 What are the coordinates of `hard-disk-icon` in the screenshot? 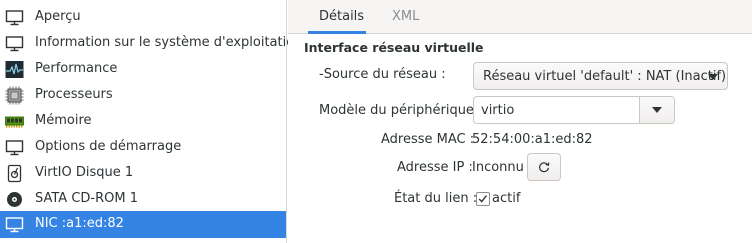 It's located at (14, 173).